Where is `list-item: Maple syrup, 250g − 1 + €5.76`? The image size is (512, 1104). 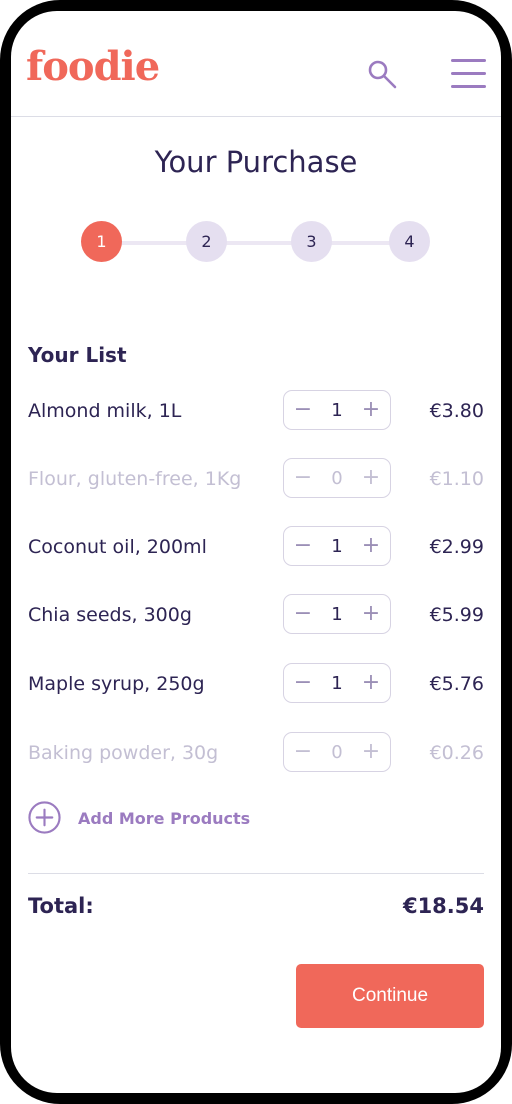
list-item: Maple syrup, 250g − 1 + €5.76 is located at coordinates (256, 685).